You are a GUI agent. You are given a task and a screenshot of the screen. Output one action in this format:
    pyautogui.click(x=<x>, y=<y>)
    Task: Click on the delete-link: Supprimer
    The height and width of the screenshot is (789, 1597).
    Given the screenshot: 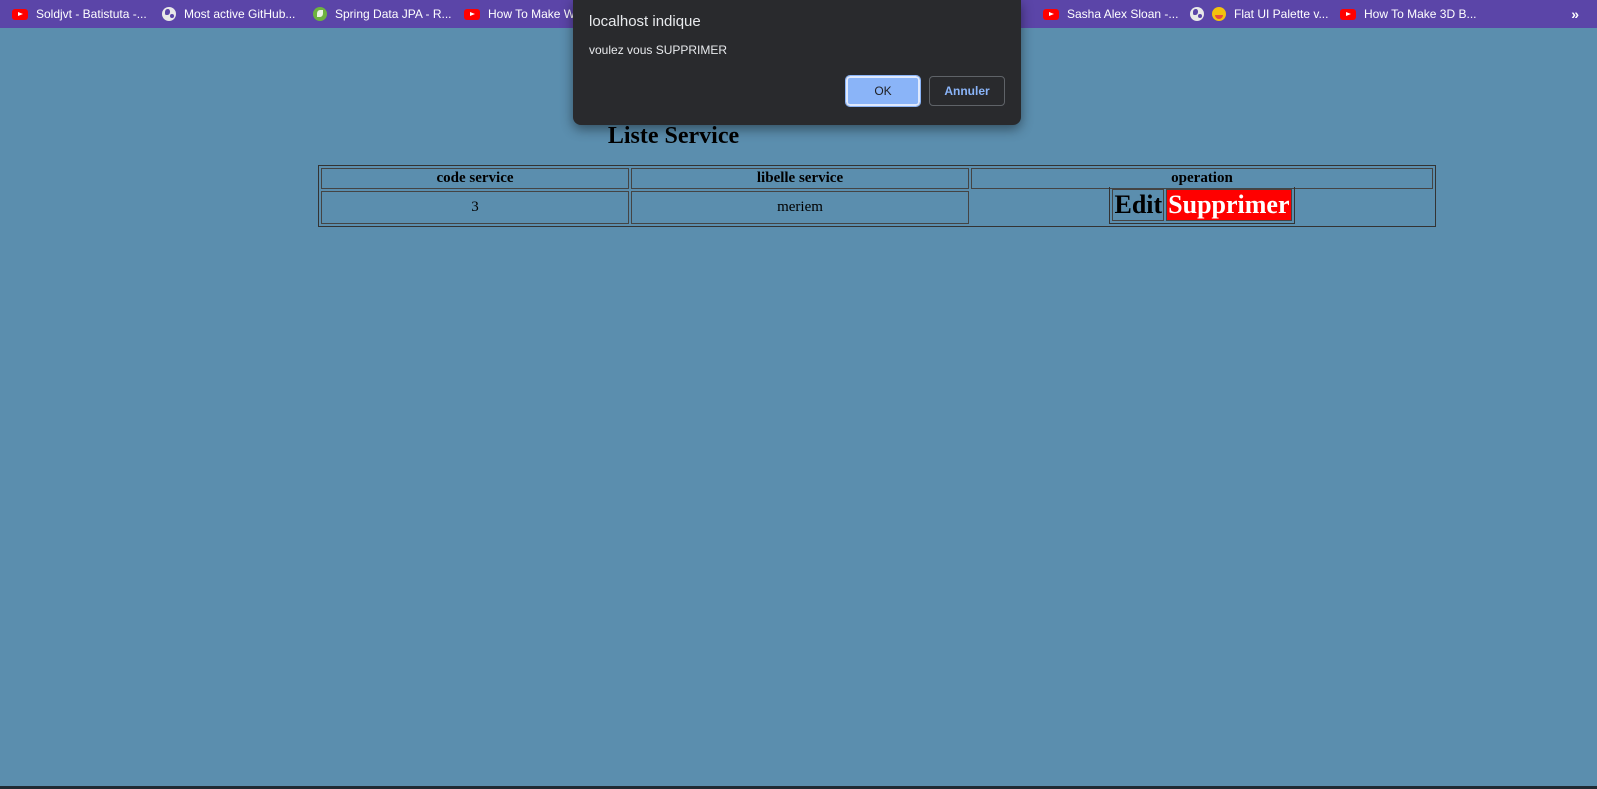 What is the action you would take?
    pyautogui.click(x=1229, y=205)
    